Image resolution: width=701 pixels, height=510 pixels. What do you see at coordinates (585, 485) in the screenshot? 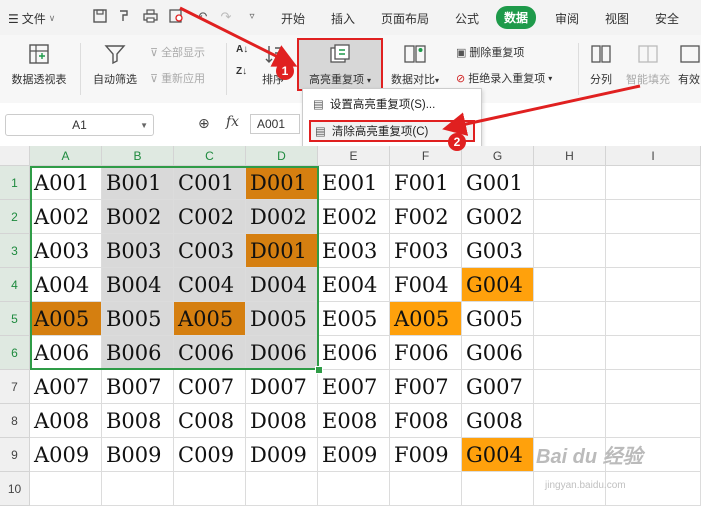
I see `watermark-url: jingyan.baidu.com` at bounding box center [585, 485].